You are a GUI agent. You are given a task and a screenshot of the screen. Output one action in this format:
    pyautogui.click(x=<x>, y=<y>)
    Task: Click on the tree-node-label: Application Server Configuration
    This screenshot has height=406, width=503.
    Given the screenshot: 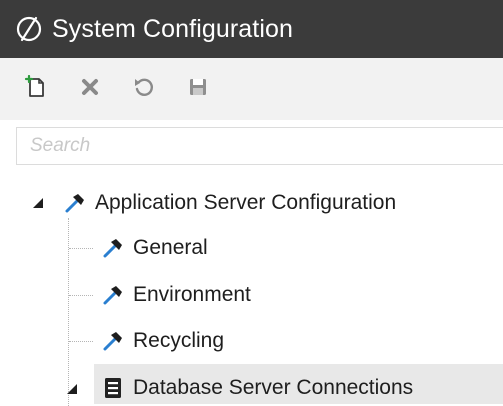 What is the action you would take?
    pyautogui.click(x=246, y=202)
    